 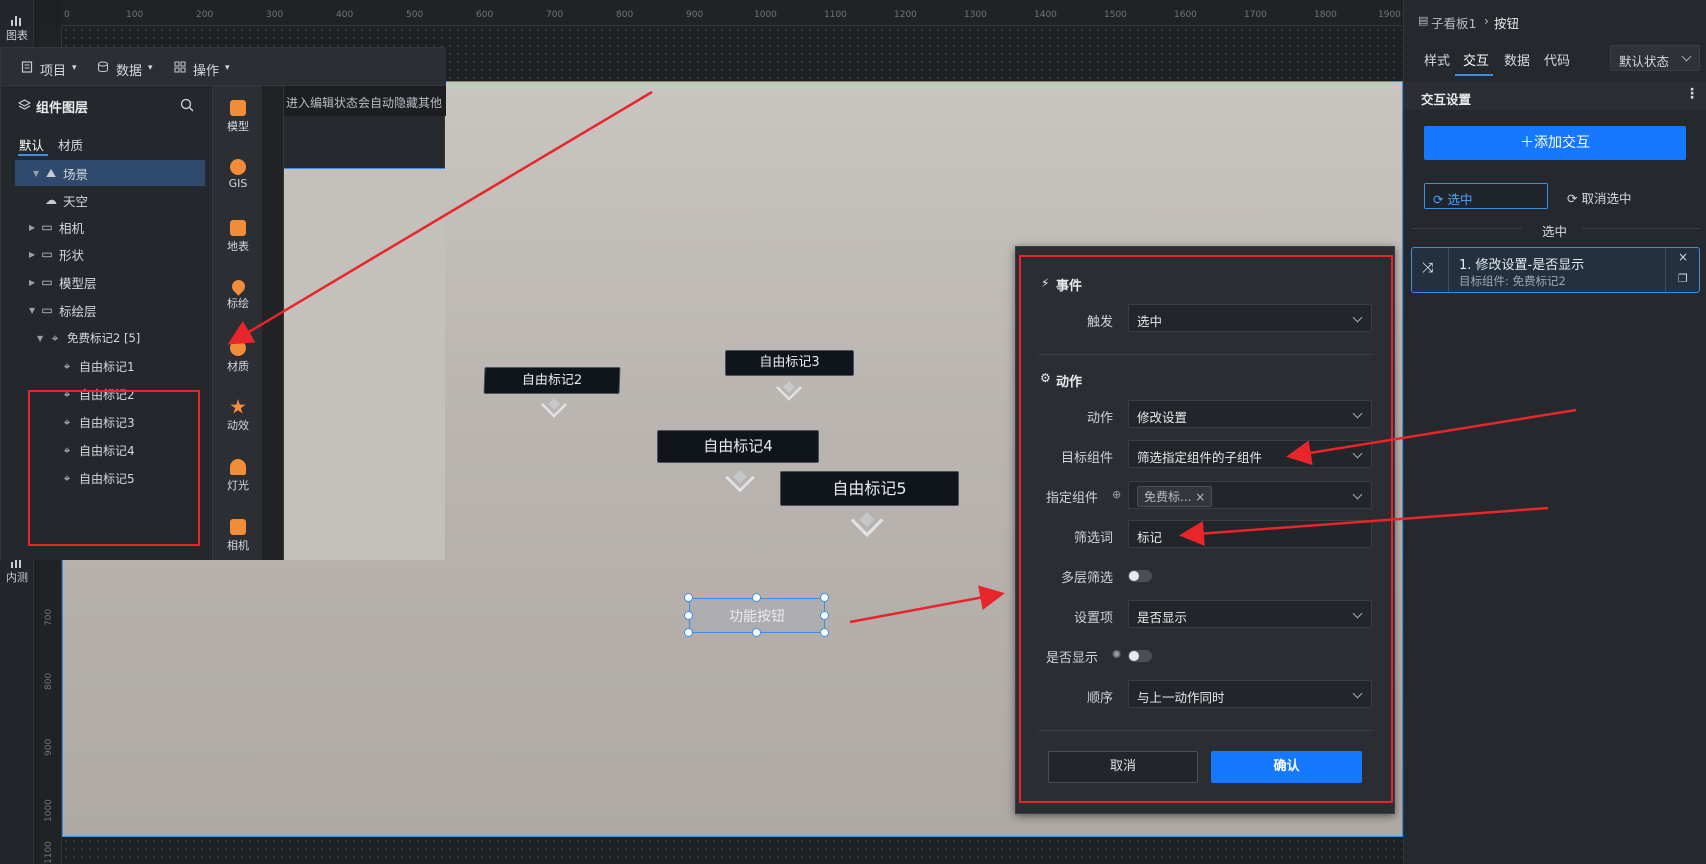 What do you see at coordinates (1683, 278) in the screenshot?
I see `copy-icon: ❐` at bounding box center [1683, 278].